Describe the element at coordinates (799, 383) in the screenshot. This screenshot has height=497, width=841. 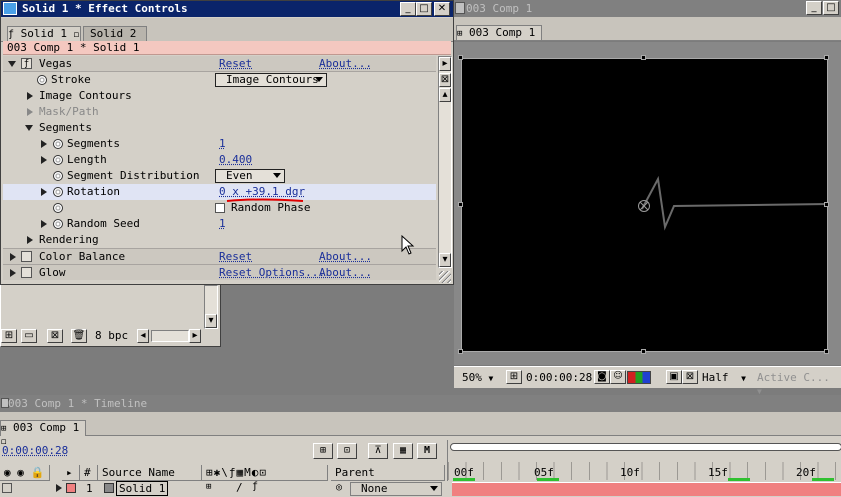
I see `camera-dropdown: Active C... ▼` at that location.